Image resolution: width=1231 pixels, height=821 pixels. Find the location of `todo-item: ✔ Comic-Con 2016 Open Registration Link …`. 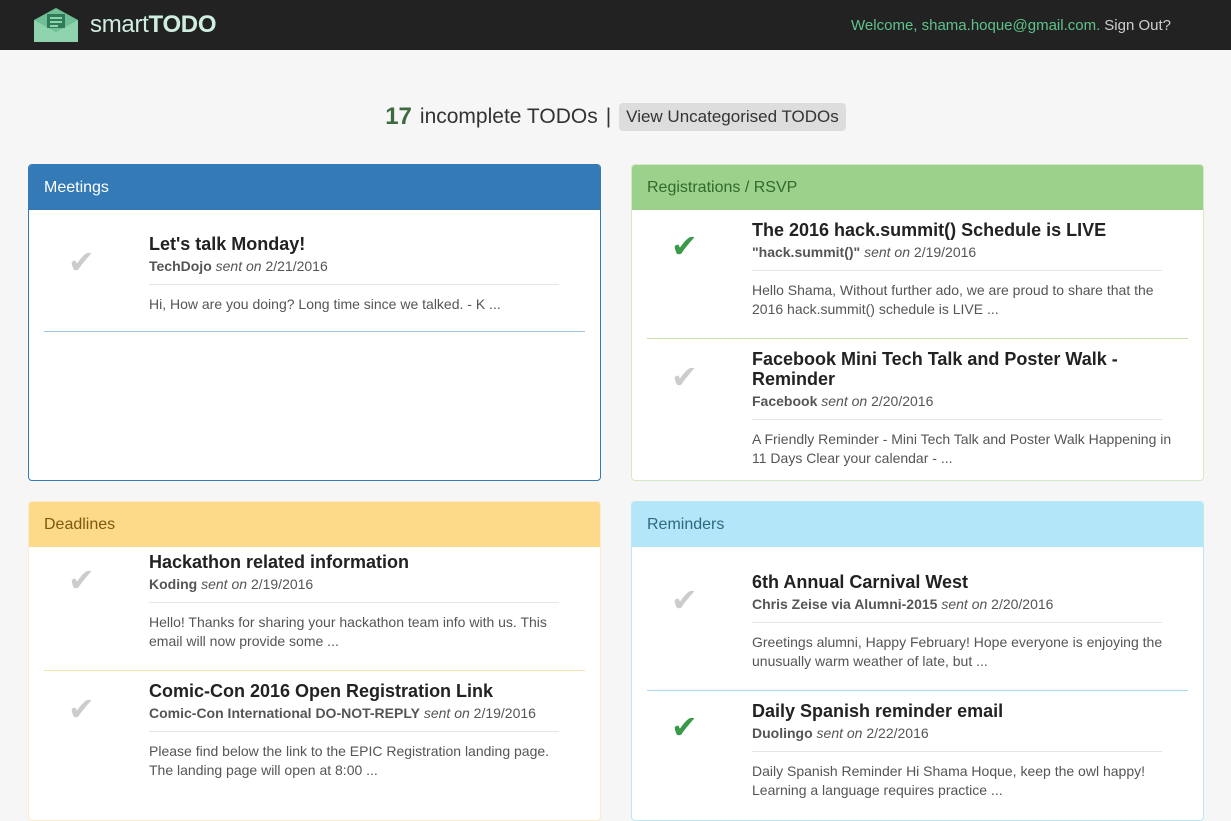

todo-item: ✔ Comic-Con 2016 Open Registration Link … is located at coordinates (314, 725).